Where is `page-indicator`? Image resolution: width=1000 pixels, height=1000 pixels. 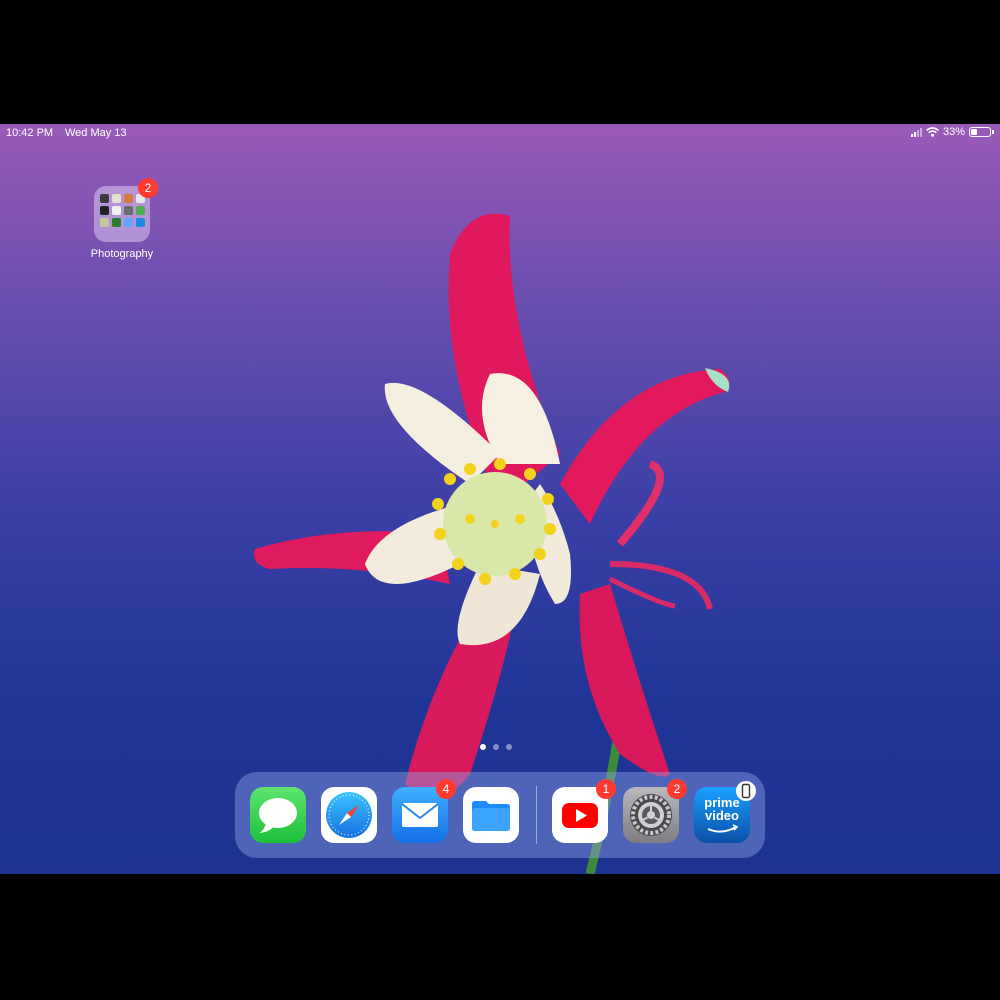
page-indicator is located at coordinates (496, 747).